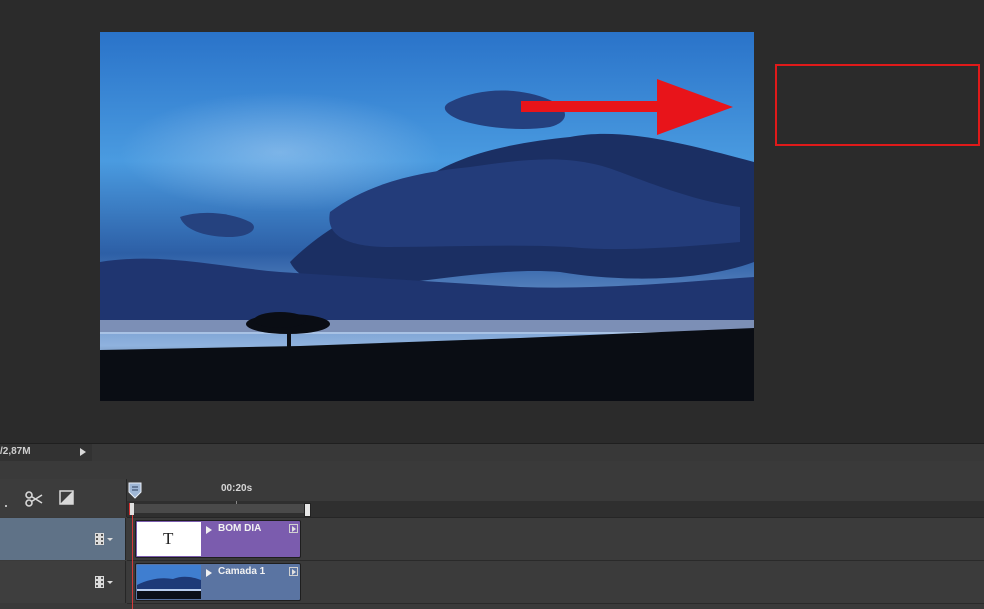 This screenshot has height=609, width=984. I want to click on transition-icon, so click(67, 498).